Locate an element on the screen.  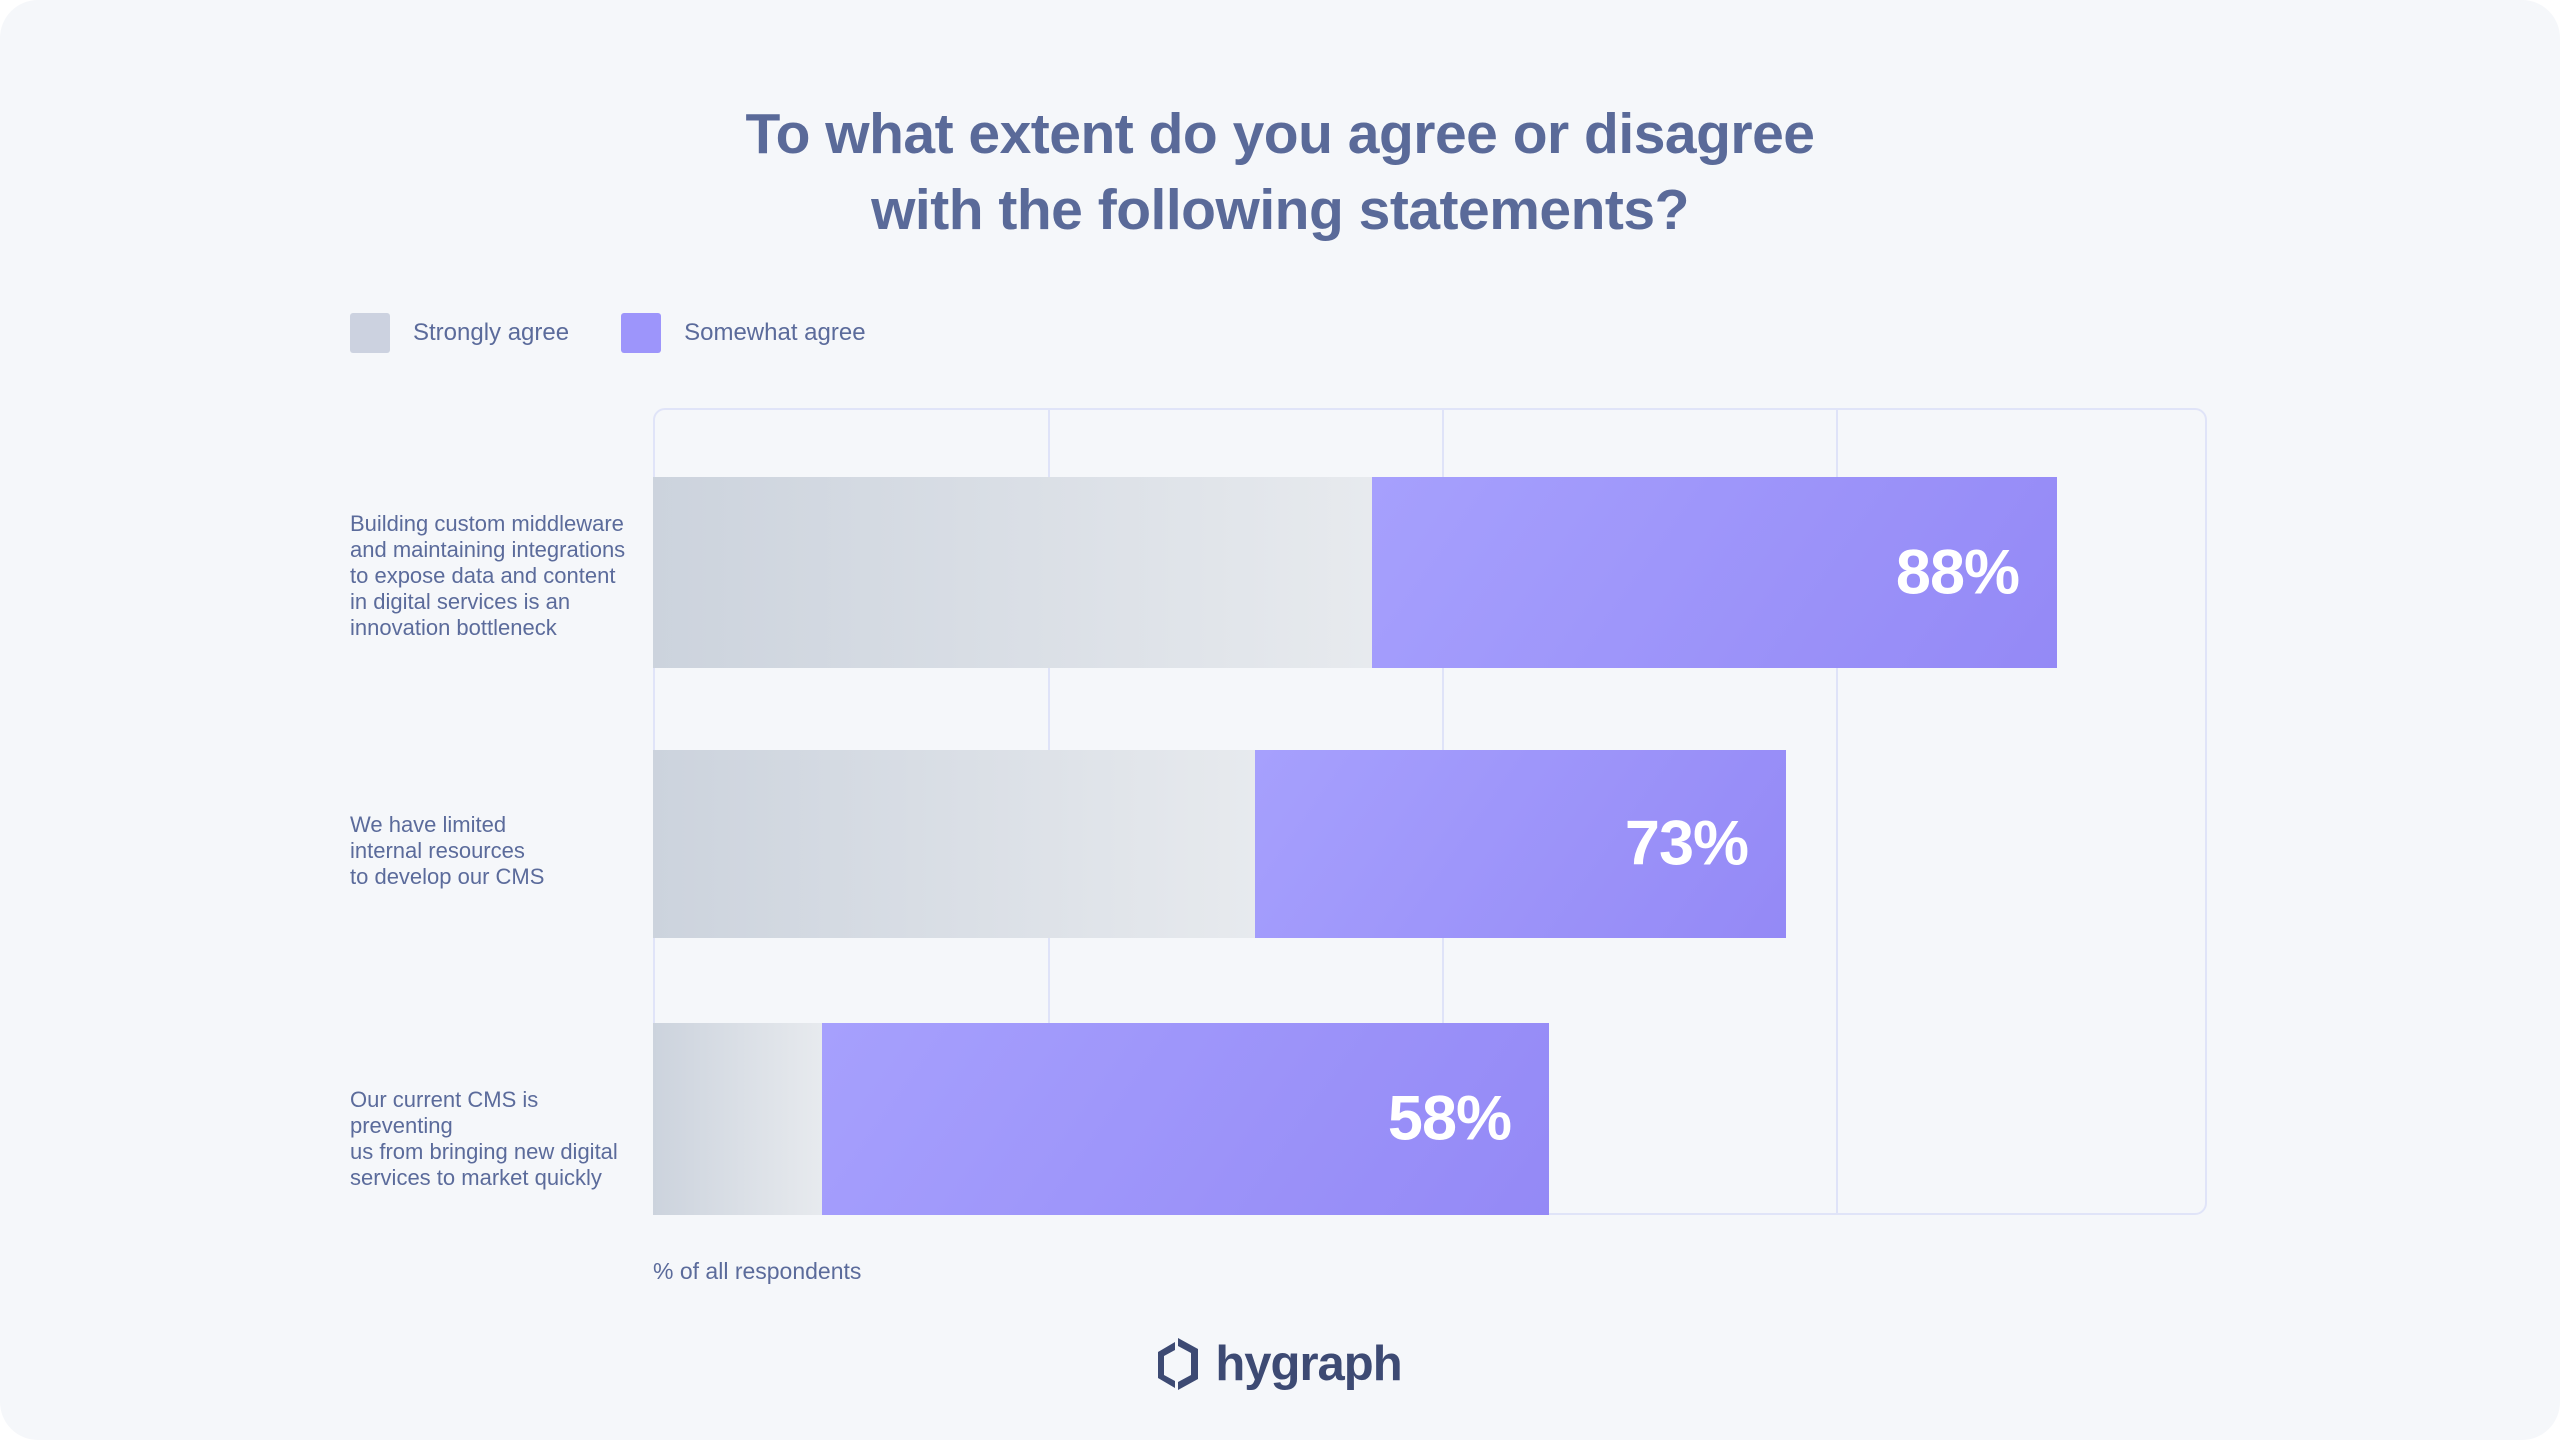
chart-footnote: % of all respondents is located at coordinates (757, 1271).